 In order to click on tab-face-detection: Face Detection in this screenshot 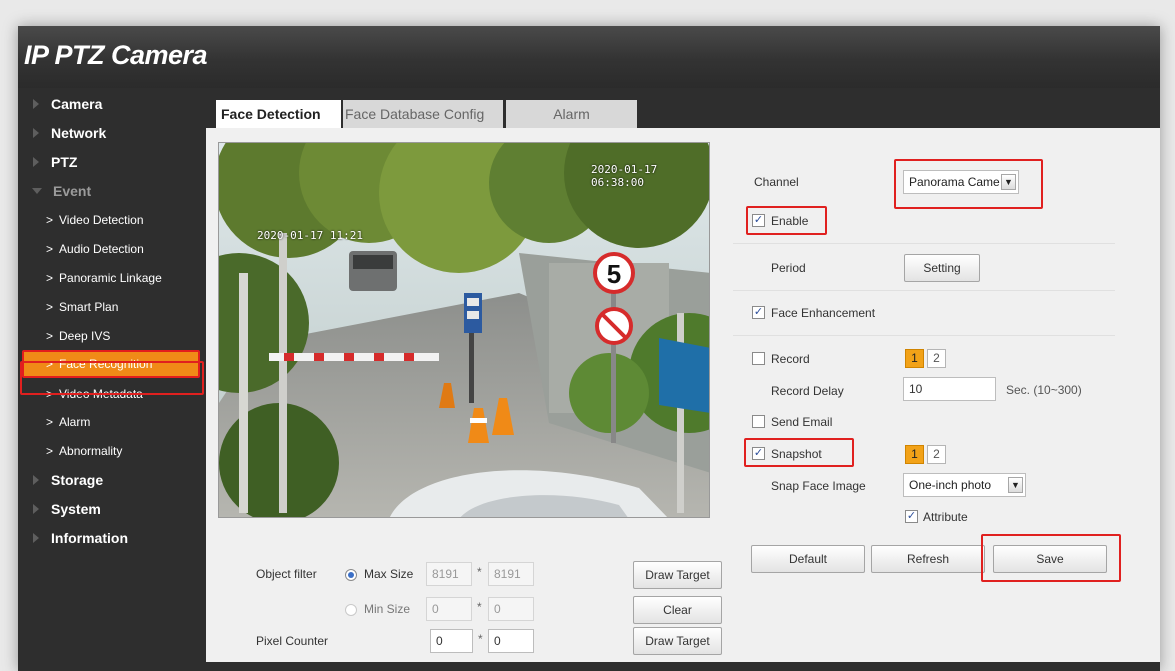, I will do `click(278, 114)`.